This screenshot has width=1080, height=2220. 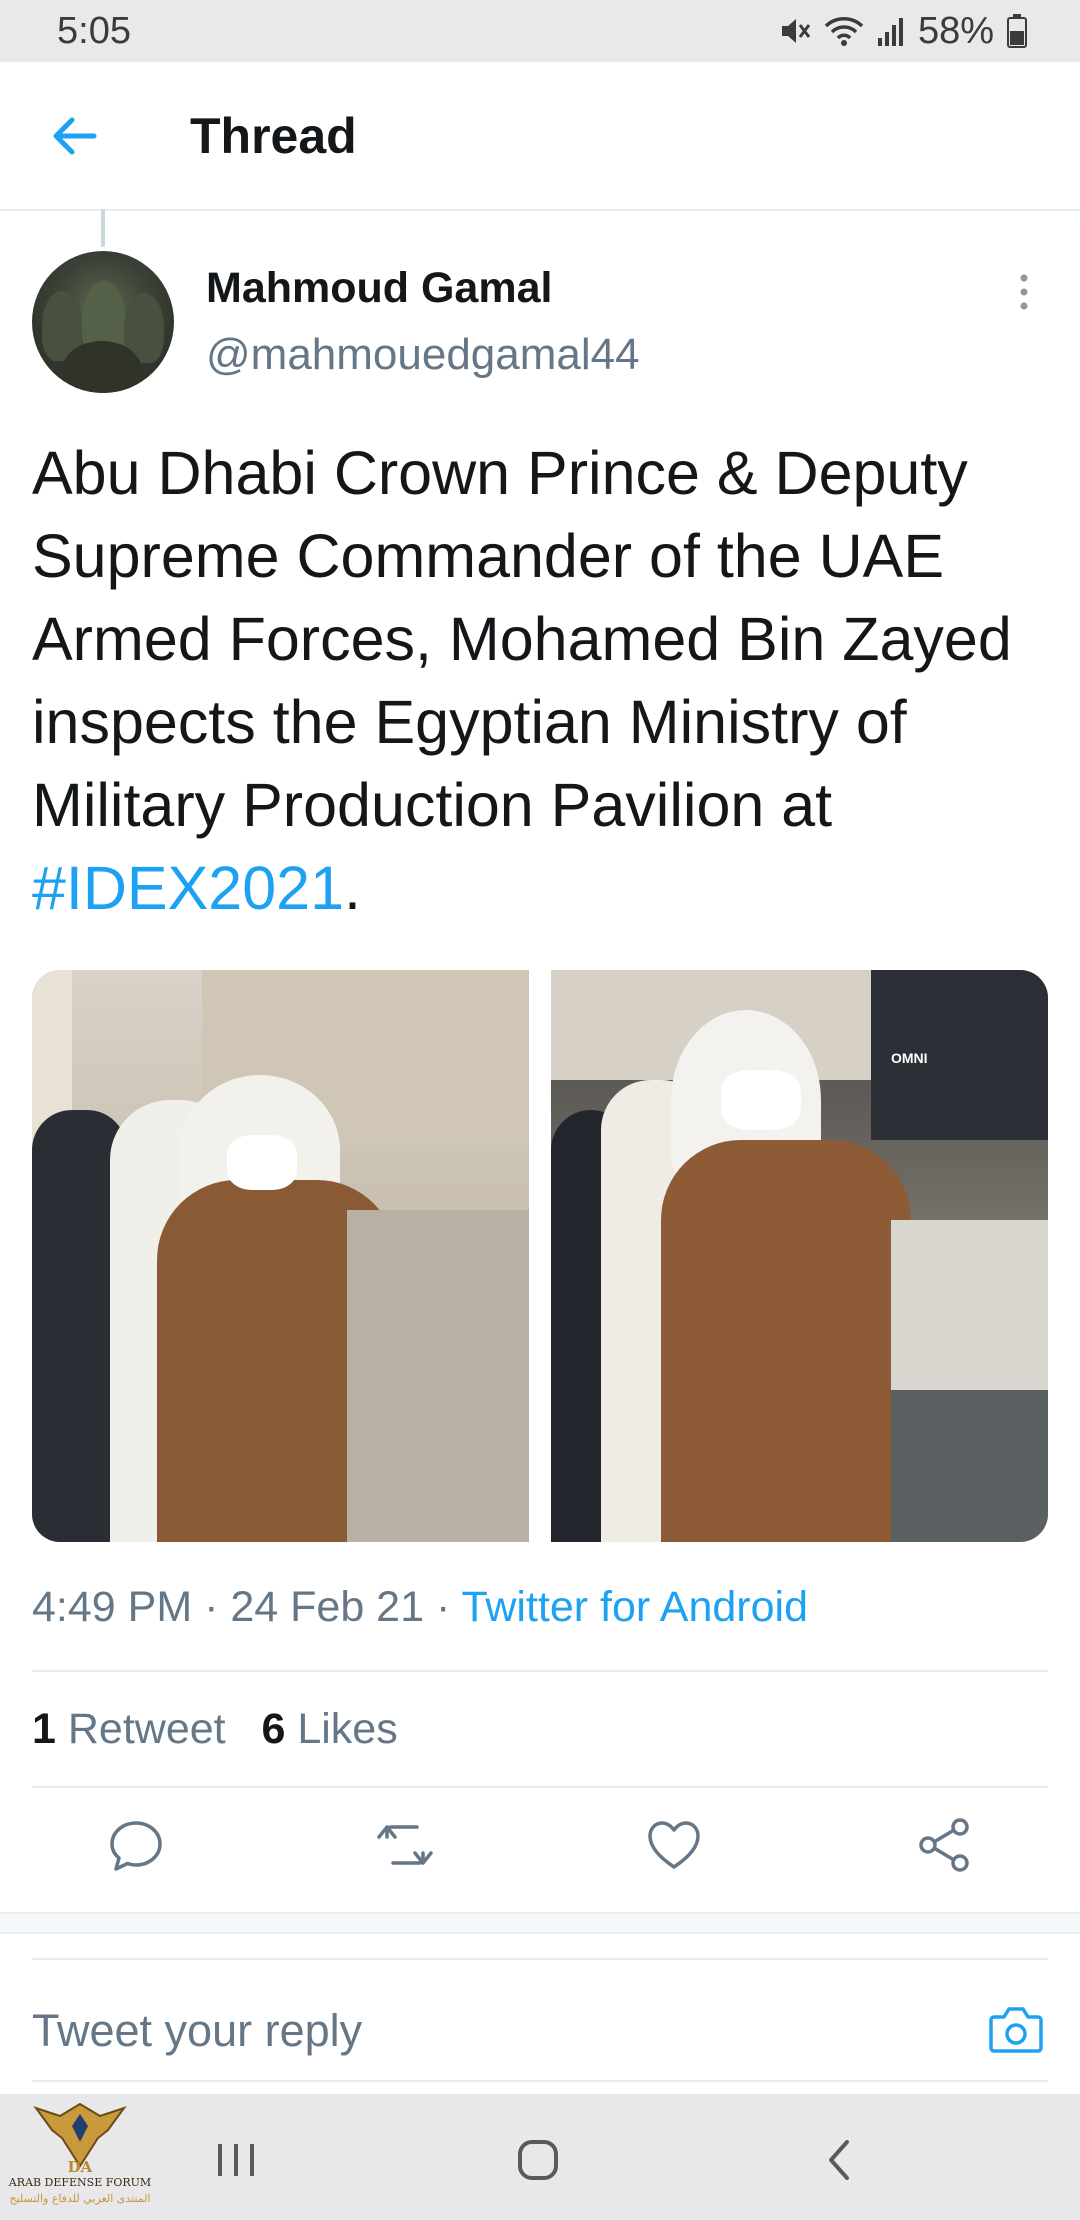 I want to click on signal-icon, so click(x=890, y=32).